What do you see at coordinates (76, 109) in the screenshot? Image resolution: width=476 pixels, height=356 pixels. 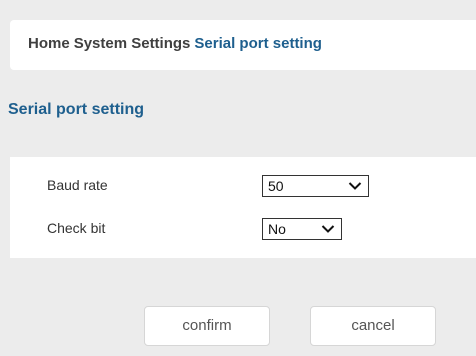 I see `page-title: Serial port setting` at bounding box center [76, 109].